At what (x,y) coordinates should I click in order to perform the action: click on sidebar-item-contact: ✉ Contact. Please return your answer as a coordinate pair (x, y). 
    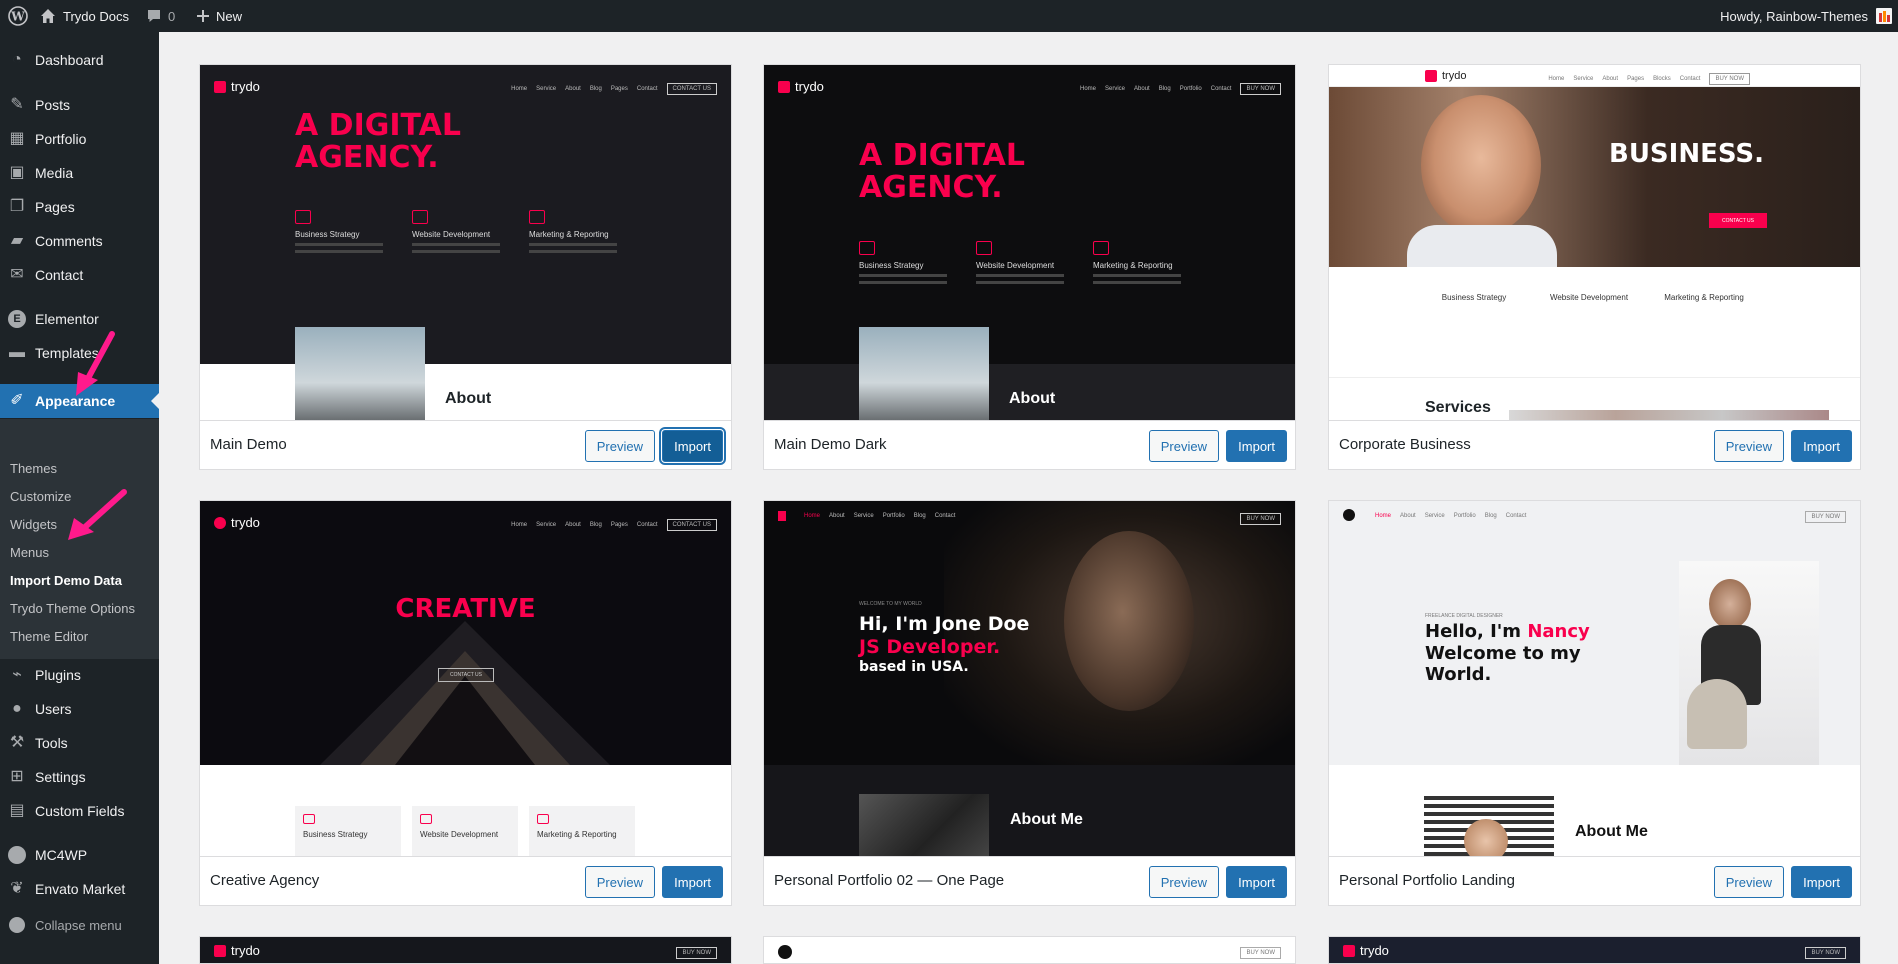
    Looking at the image, I should click on (79, 275).